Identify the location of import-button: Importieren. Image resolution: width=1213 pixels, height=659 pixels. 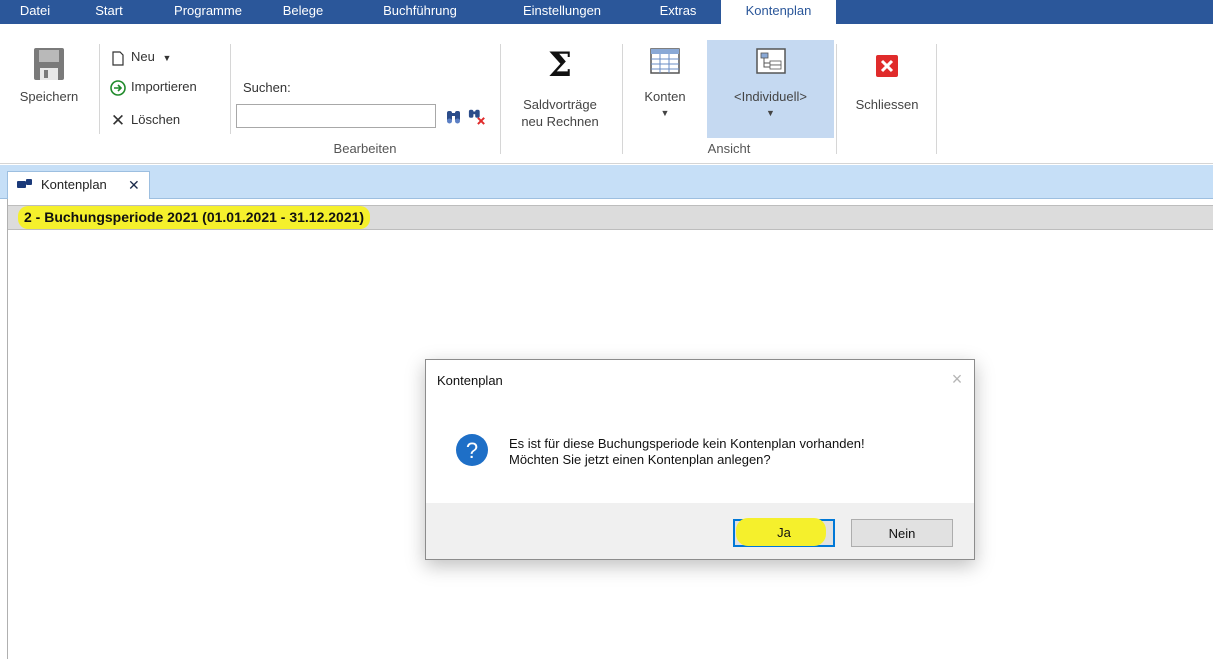
(153, 87).